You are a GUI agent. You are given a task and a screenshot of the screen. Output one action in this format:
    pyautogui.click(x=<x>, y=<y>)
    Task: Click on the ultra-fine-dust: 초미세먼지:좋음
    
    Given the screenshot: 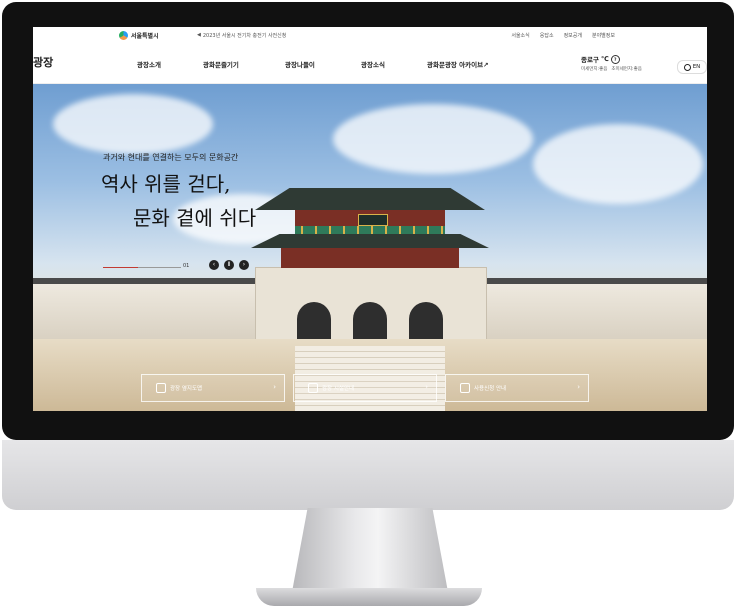 What is the action you would take?
    pyautogui.click(x=626, y=69)
    